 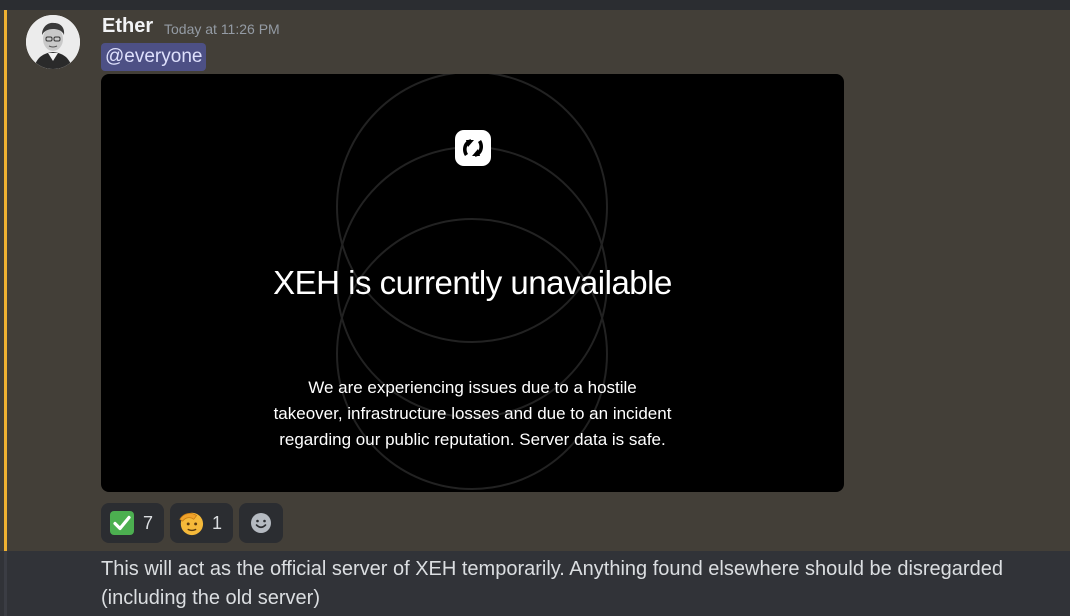 I want to click on xeh-logo-icon, so click(x=473, y=148).